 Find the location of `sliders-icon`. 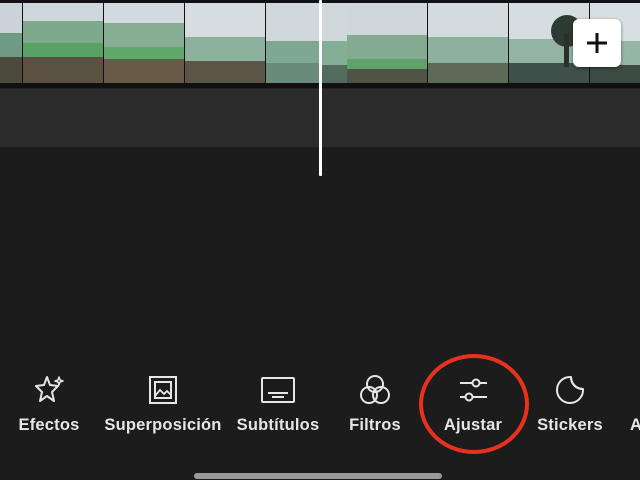

sliders-icon is located at coordinates (473, 390).